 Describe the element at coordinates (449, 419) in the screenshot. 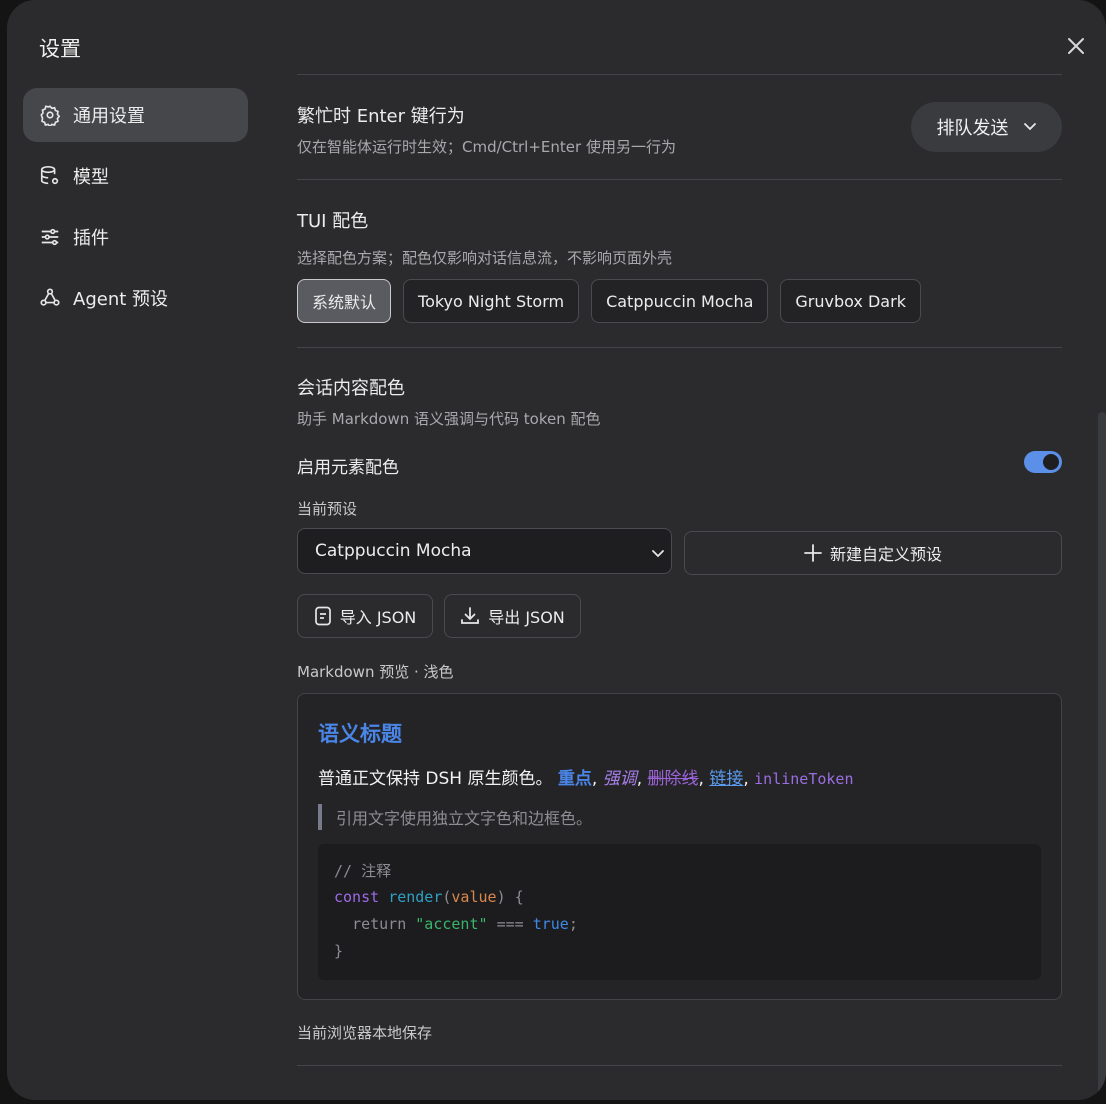

I see `session-colors-description: 助手 Markdown 语义强调与代码 token 配色` at that location.